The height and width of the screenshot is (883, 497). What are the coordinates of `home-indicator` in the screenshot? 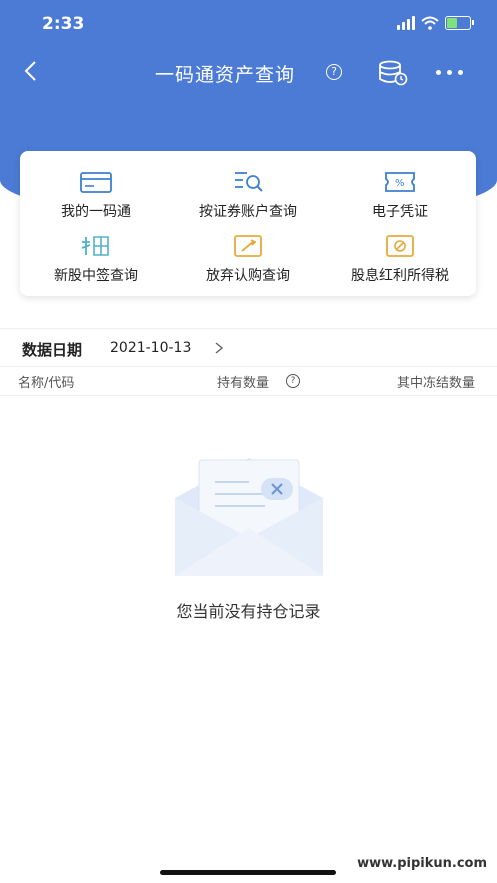 It's located at (248, 872).